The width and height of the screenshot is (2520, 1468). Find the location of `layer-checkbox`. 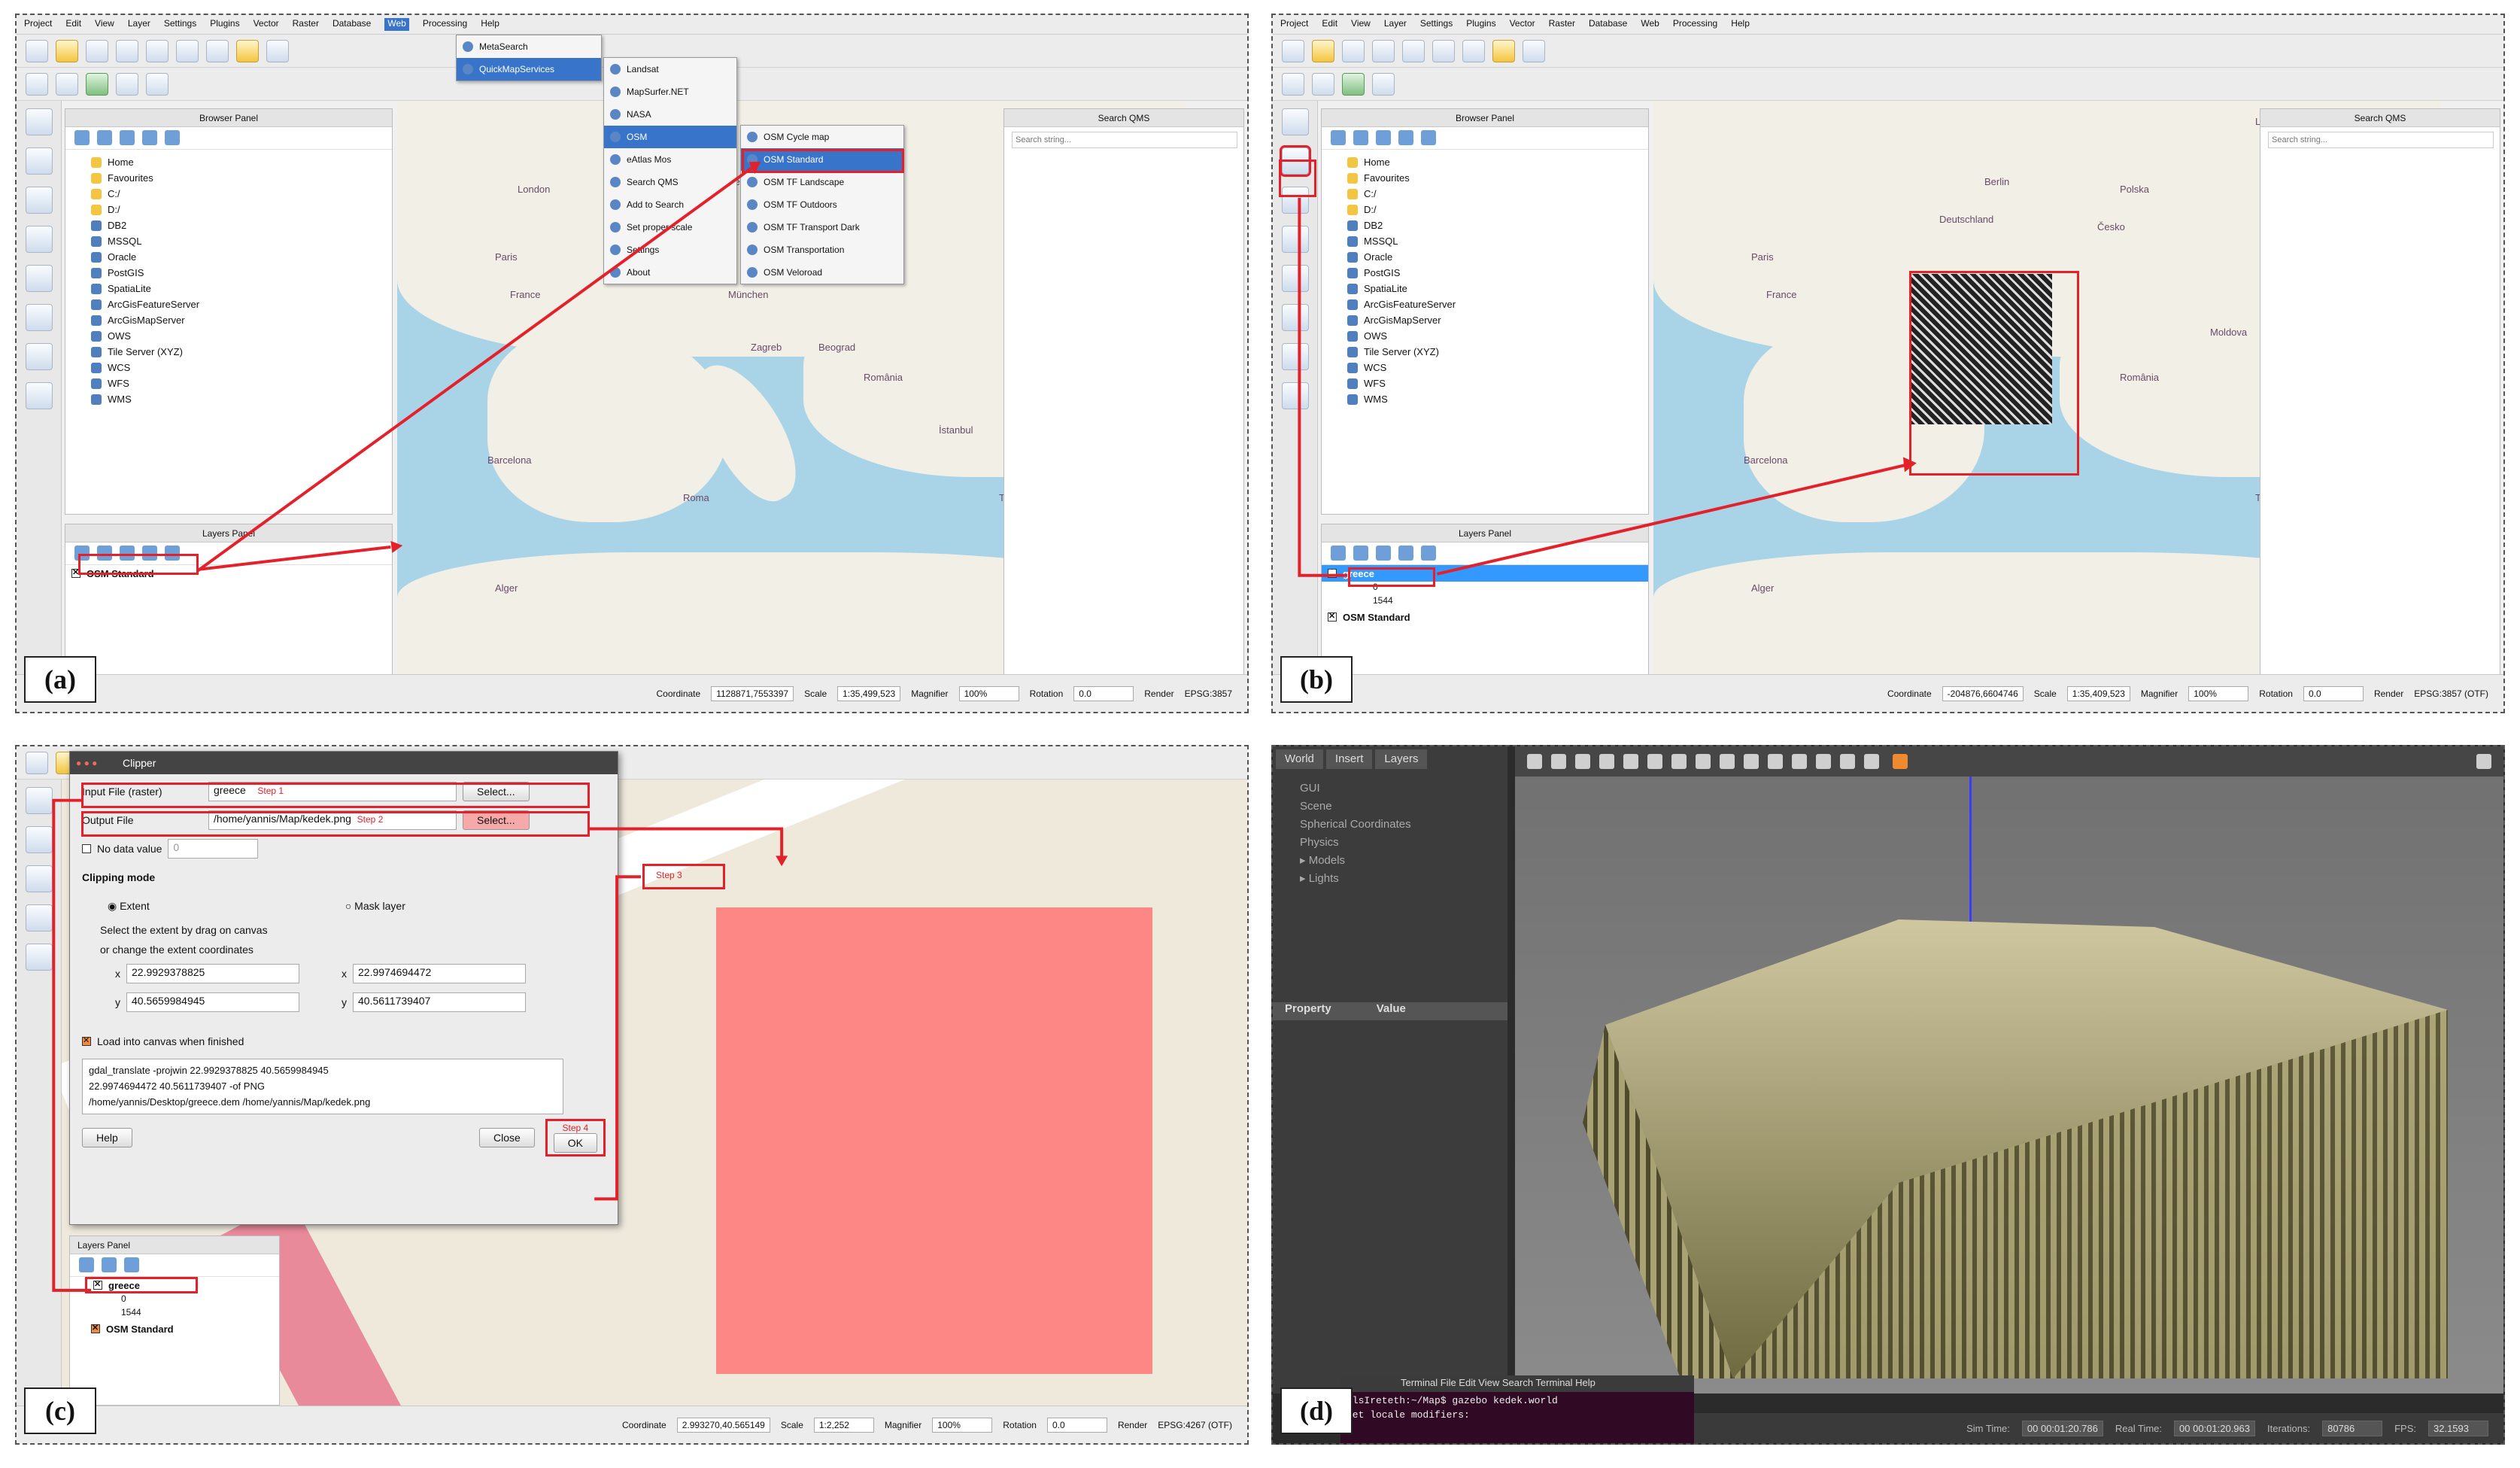

layer-checkbox is located at coordinates (1332, 572).